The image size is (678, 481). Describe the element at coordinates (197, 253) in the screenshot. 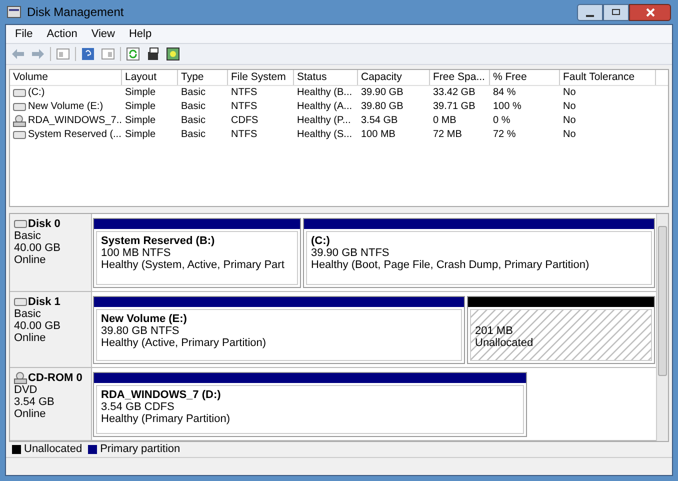

I see `partition: System Reserved (B:) 100 MB NTFS Healthy (System, Active, Primary Part` at that location.